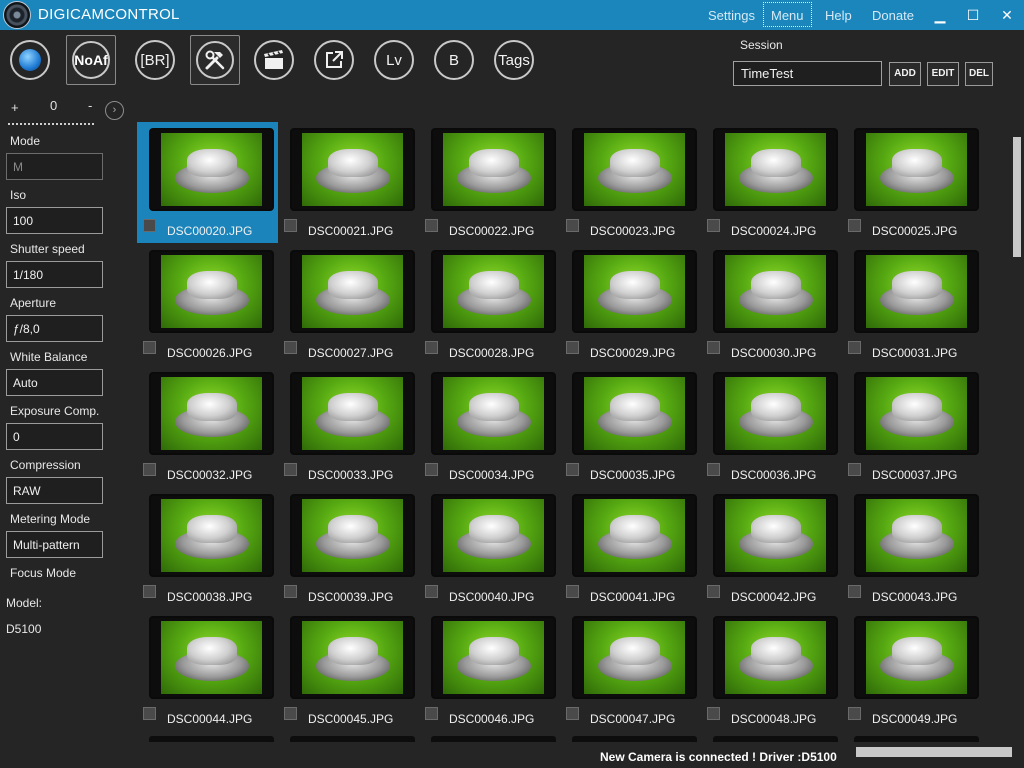 Image resolution: width=1024 pixels, height=768 pixels. What do you see at coordinates (787, 14) in the screenshot?
I see `menu-button: Menu` at bounding box center [787, 14].